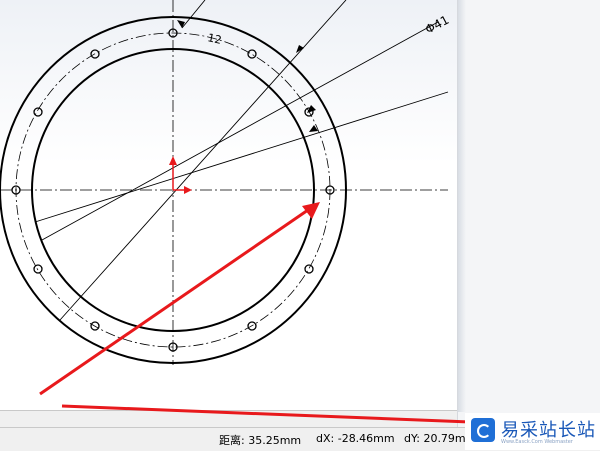  What do you see at coordinates (311, 109) in the screenshot?
I see `dimension-arrowhead` at bounding box center [311, 109].